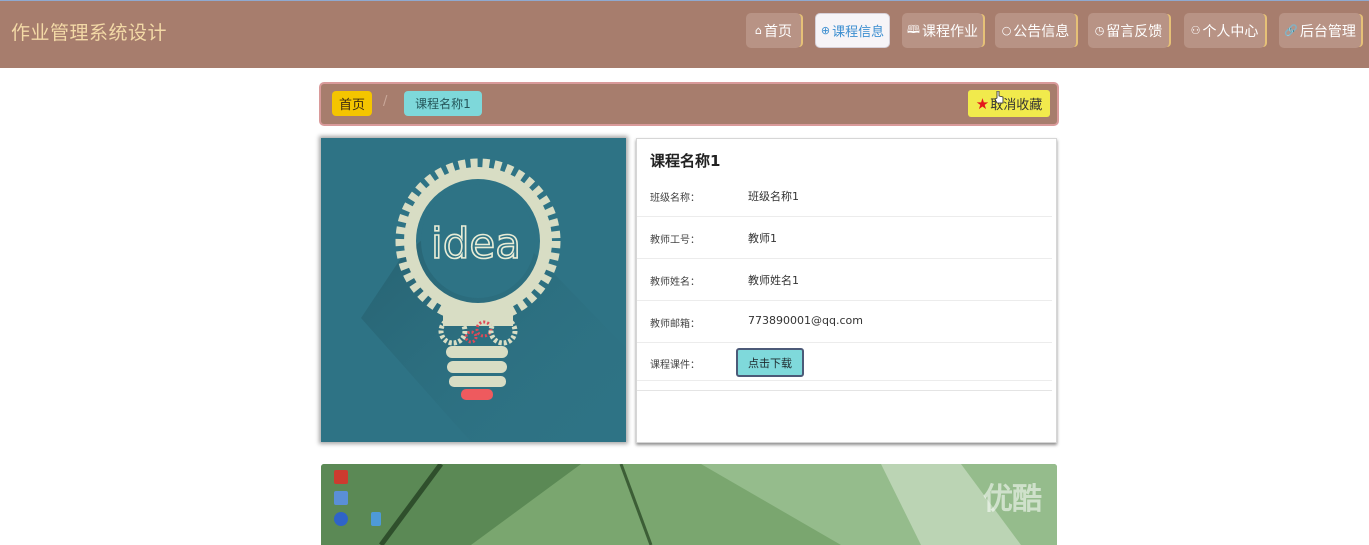  I want to click on nav-announcements: ○ 公告信息, so click(1035, 30).